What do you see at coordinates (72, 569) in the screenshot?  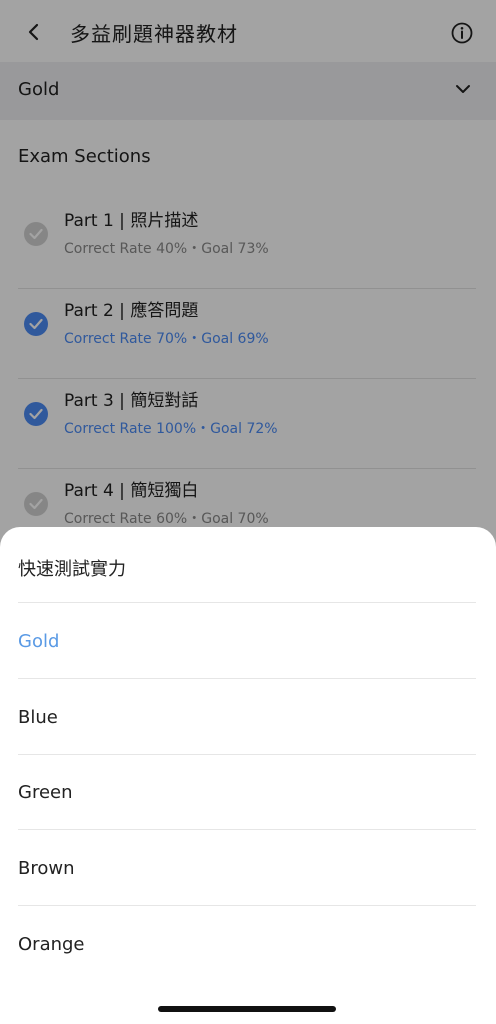 I see `option-label: 快速測試實力` at bounding box center [72, 569].